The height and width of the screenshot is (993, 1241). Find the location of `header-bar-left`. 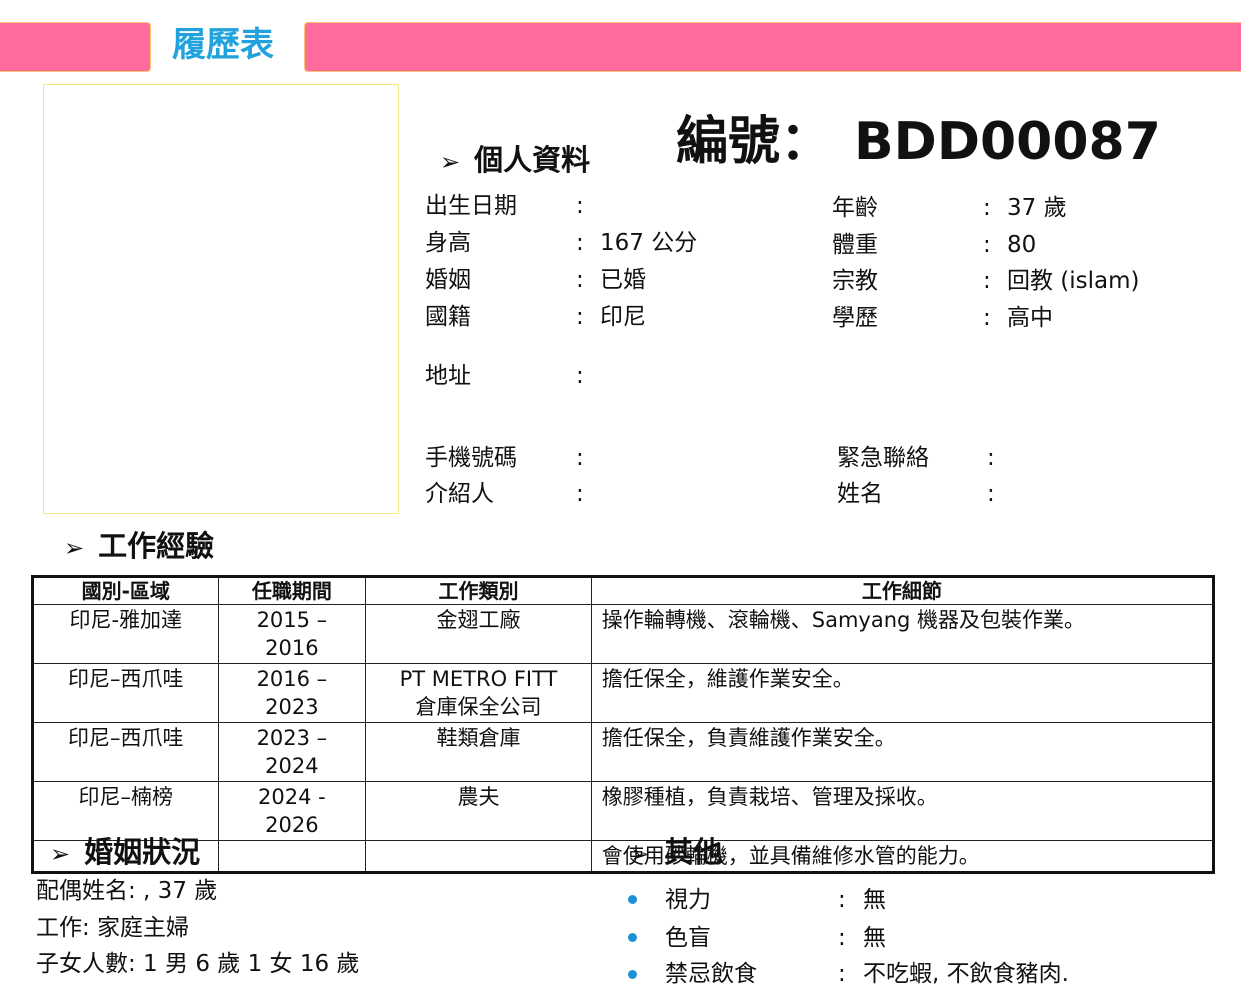

header-bar-left is located at coordinates (75, 47).